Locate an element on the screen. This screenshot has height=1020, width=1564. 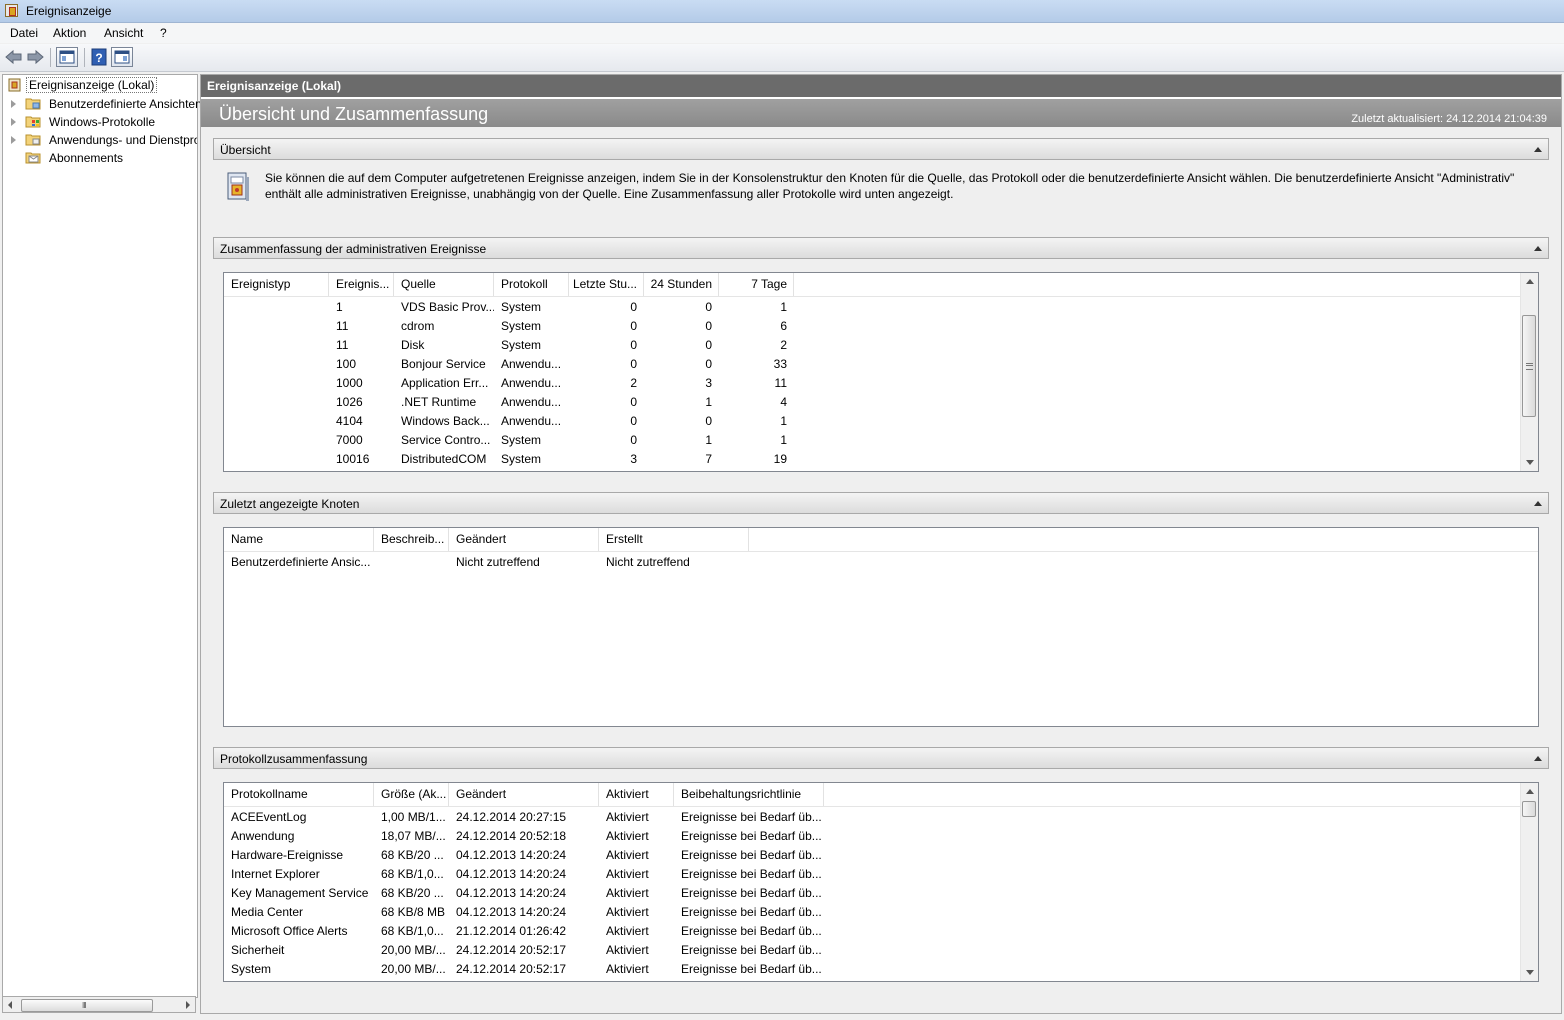
table-cell: 1 is located at coordinates (339, 307).